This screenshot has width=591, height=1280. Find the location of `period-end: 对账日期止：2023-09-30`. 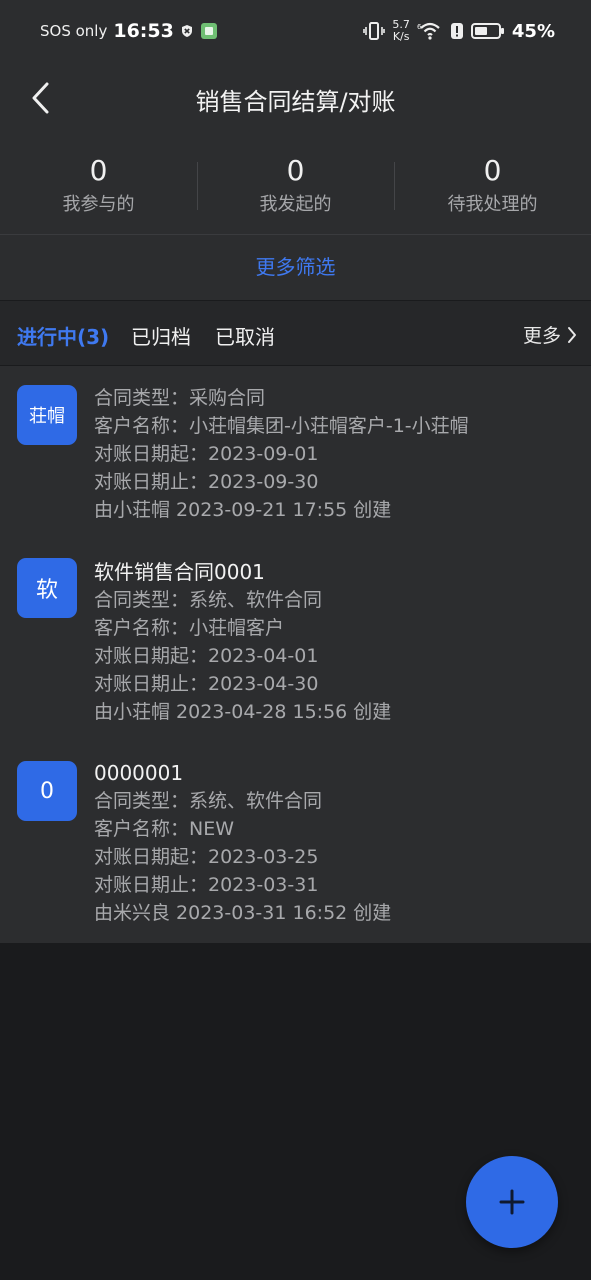

period-end: 对账日期止：2023-09-30 is located at coordinates (206, 482).